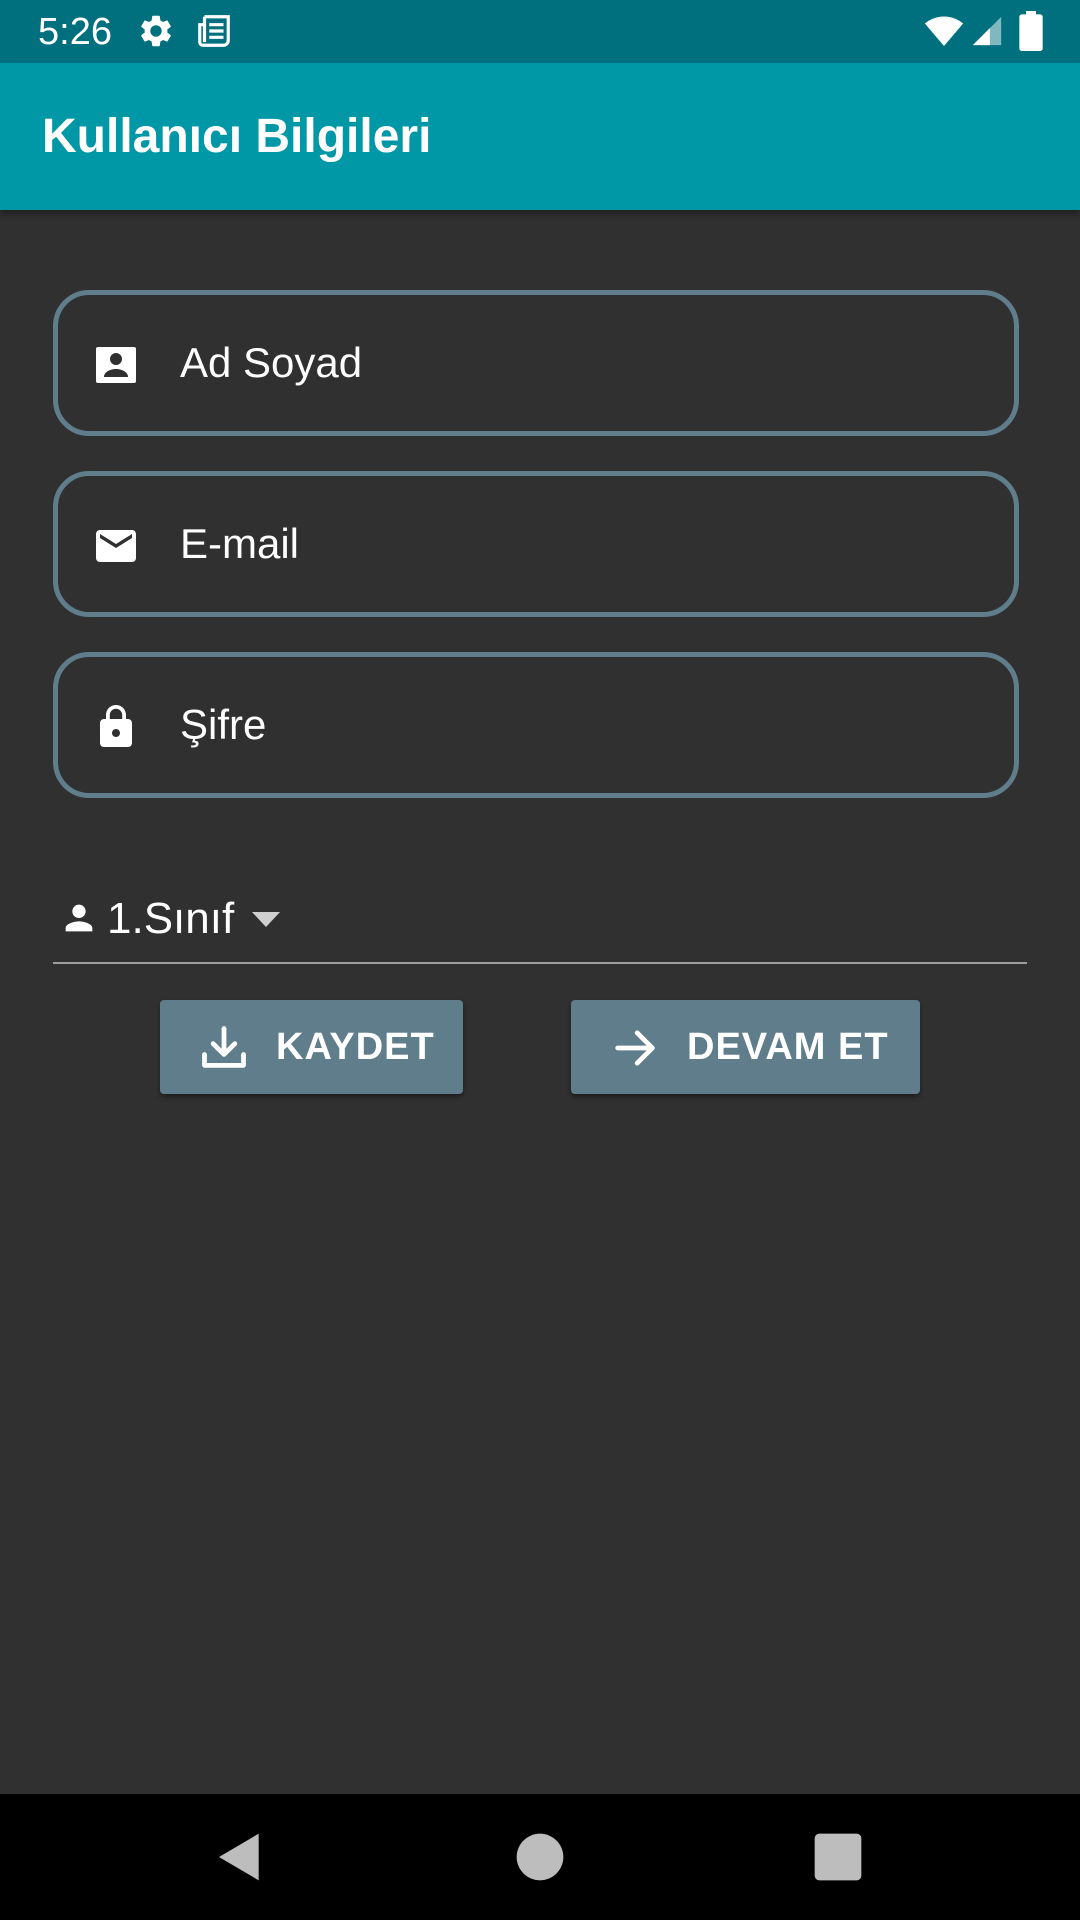 The image size is (1080, 1920). Describe the element at coordinates (116, 365) in the screenshot. I see `contact-card-icon` at that location.